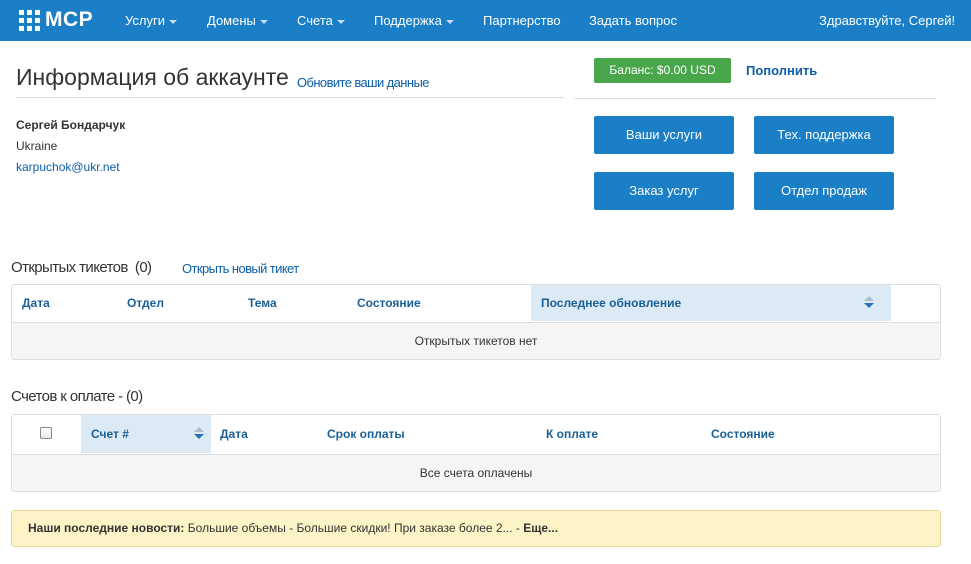 This screenshot has width=971, height=564. What do you see at coordinates (46, 433) in the screenshot?
I see `select-all-checkbox` at bounding box center [46, 433].